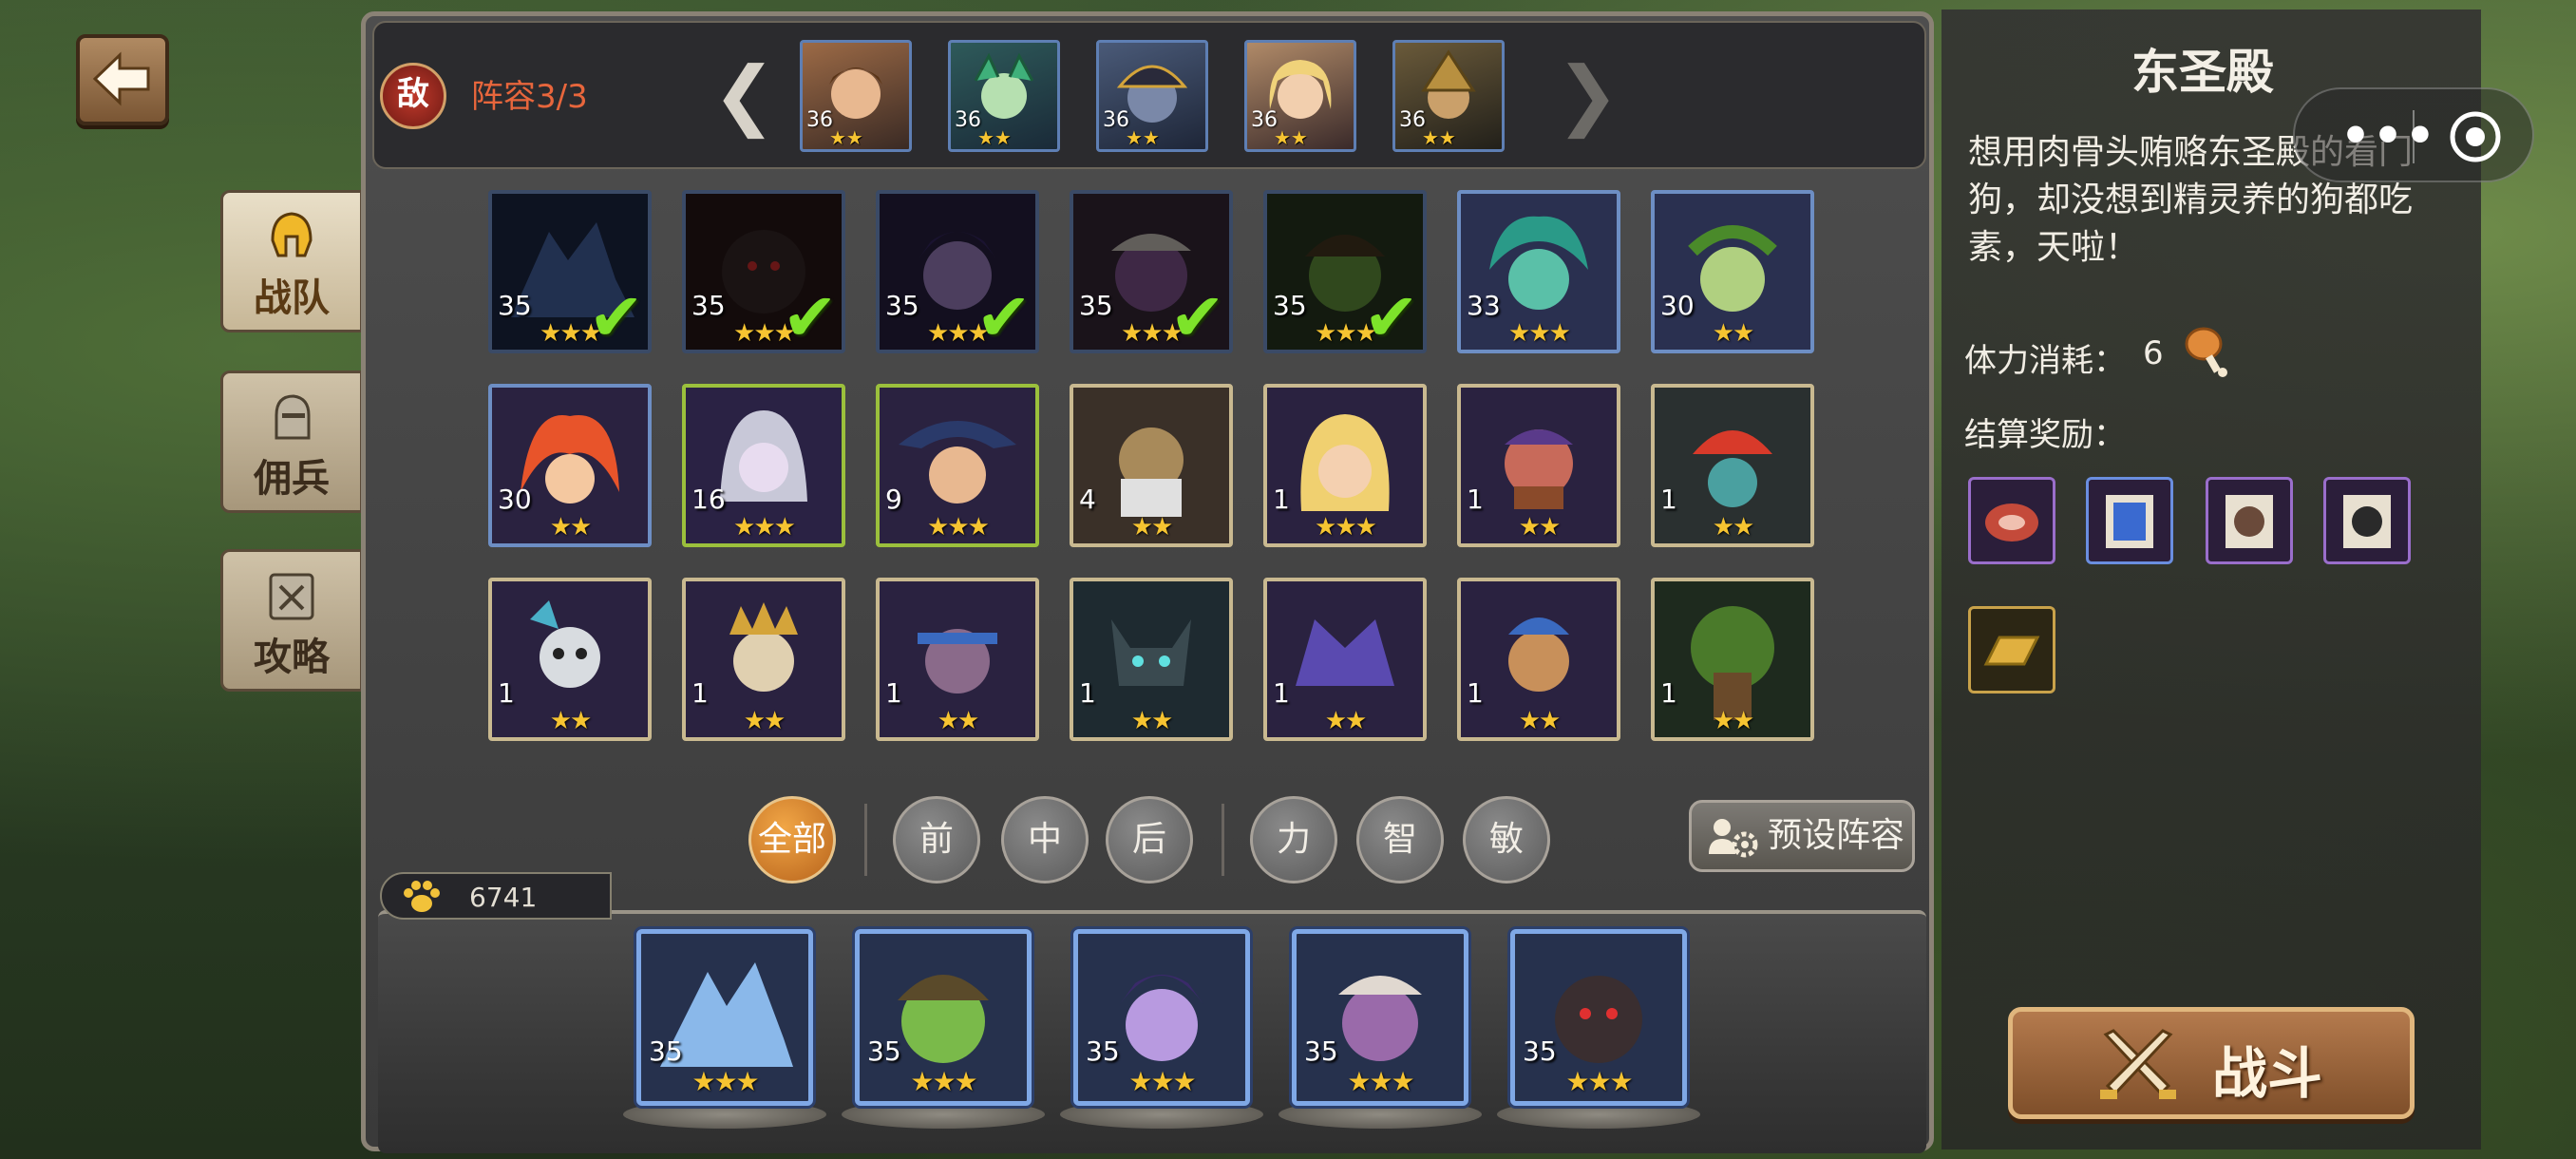  I want to click on enemy-hero-1: 36 ★★, so click(856, 96).